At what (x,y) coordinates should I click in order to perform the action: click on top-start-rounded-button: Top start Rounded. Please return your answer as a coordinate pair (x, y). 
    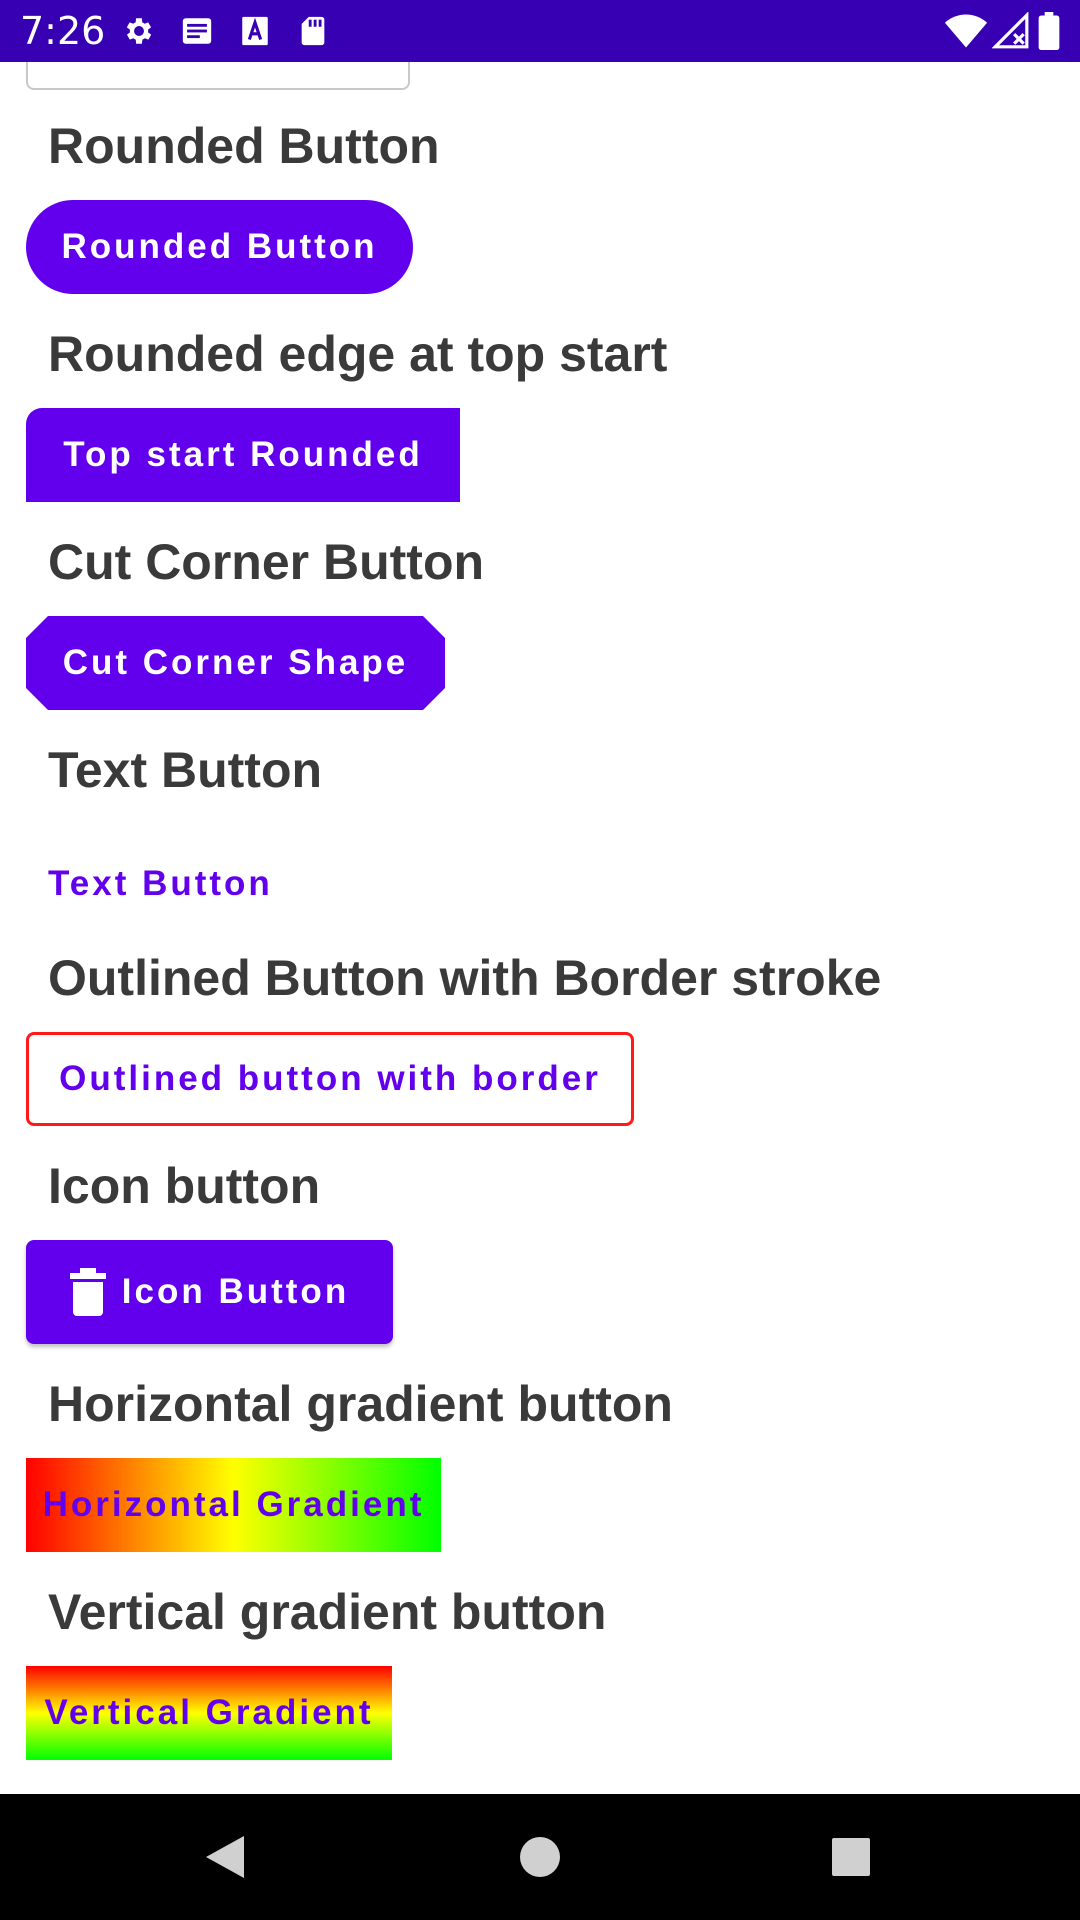
    Looking at the image, I should click on (243, 455).